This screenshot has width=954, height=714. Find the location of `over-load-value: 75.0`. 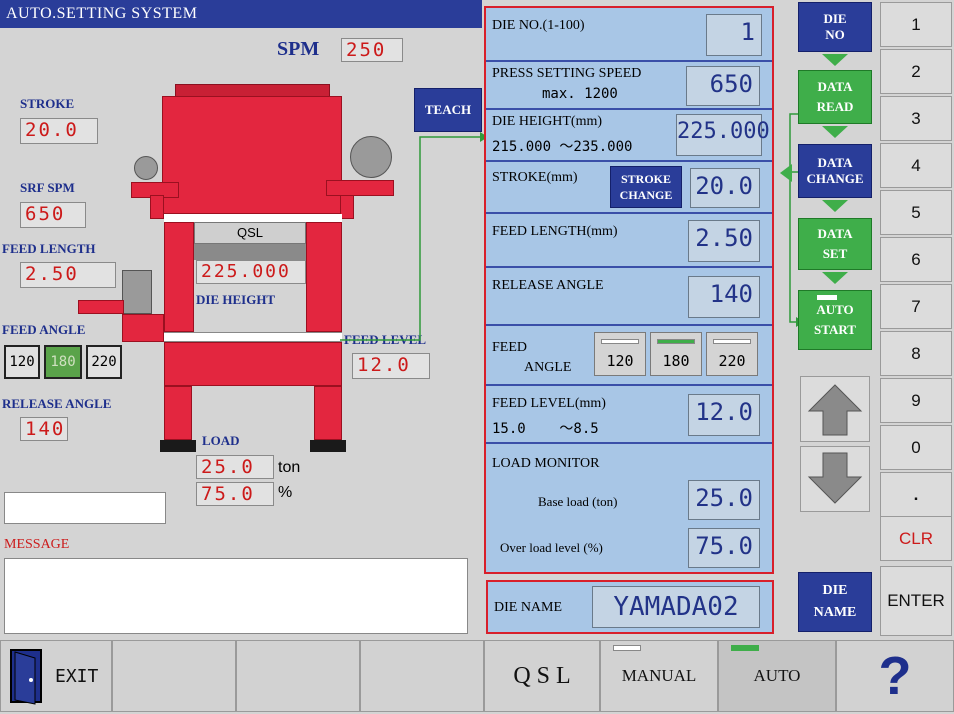

over-load-value: 75.0 is located at coordinates (724, 548).